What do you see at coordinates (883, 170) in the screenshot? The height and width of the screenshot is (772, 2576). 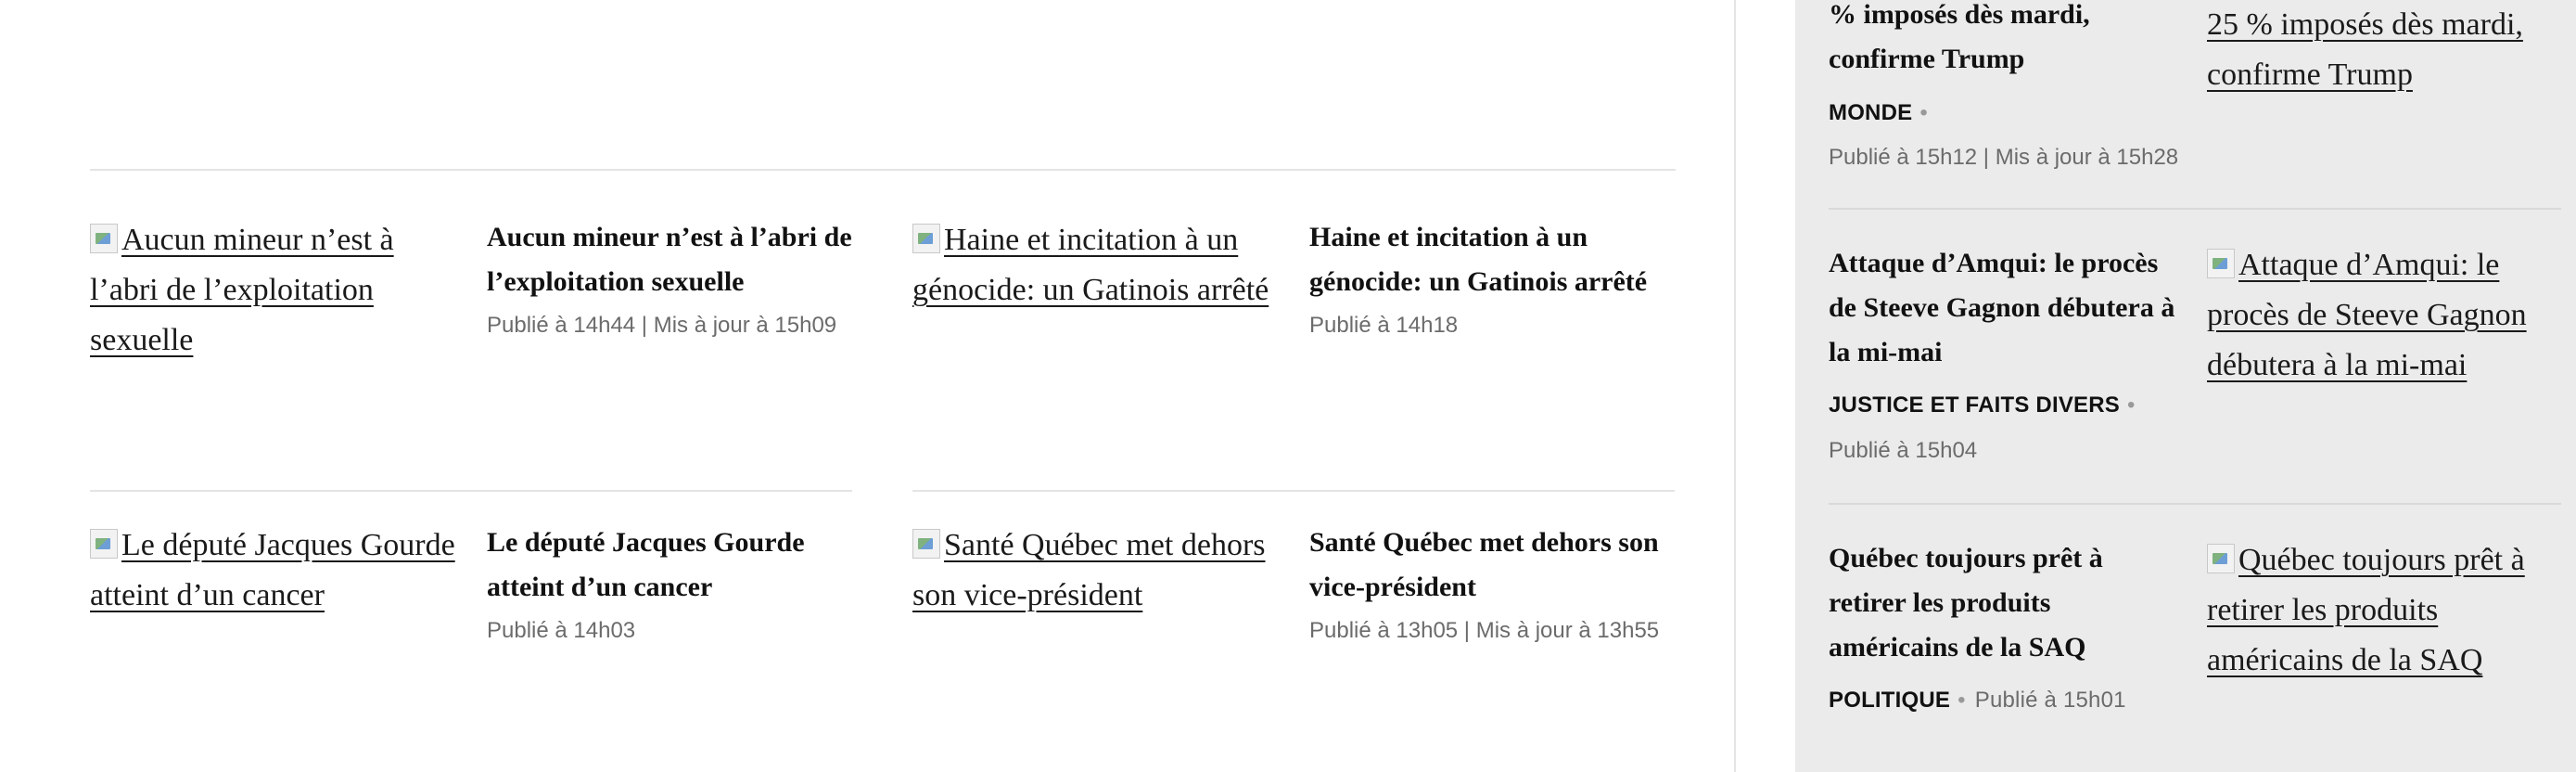 I see `section-divider` at bounding box center [883, 170].